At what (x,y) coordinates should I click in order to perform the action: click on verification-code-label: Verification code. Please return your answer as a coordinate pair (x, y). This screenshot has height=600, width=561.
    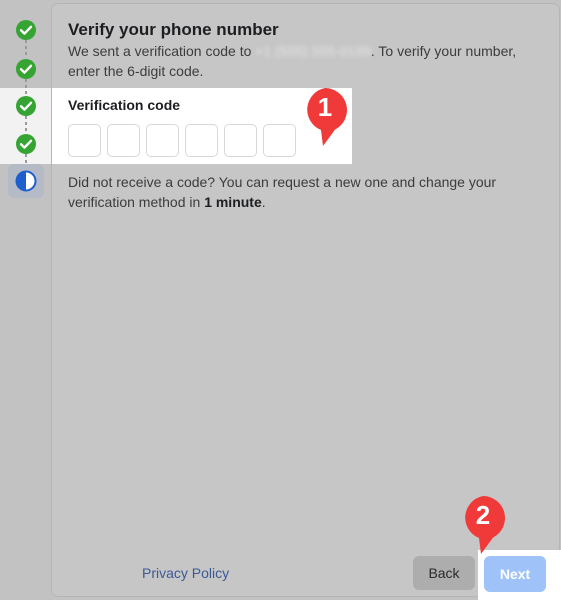
    Looking at the image, I should click on (124, 105).